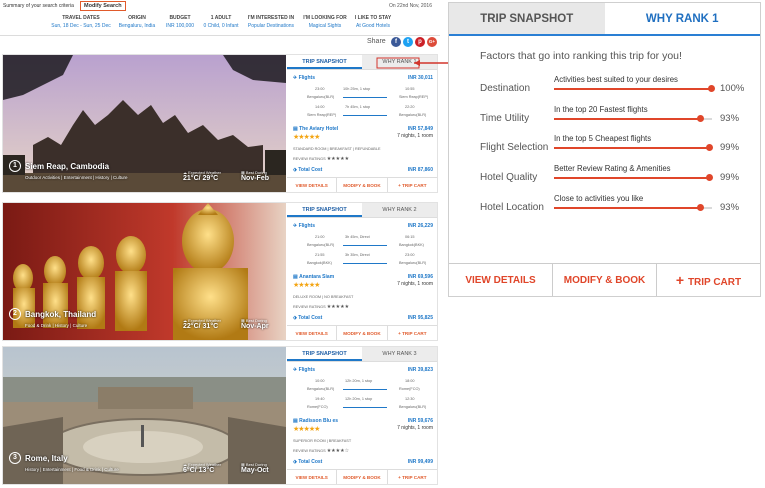  I want to click on trip-cart-button: + TRIP CART, so click(708, 280).